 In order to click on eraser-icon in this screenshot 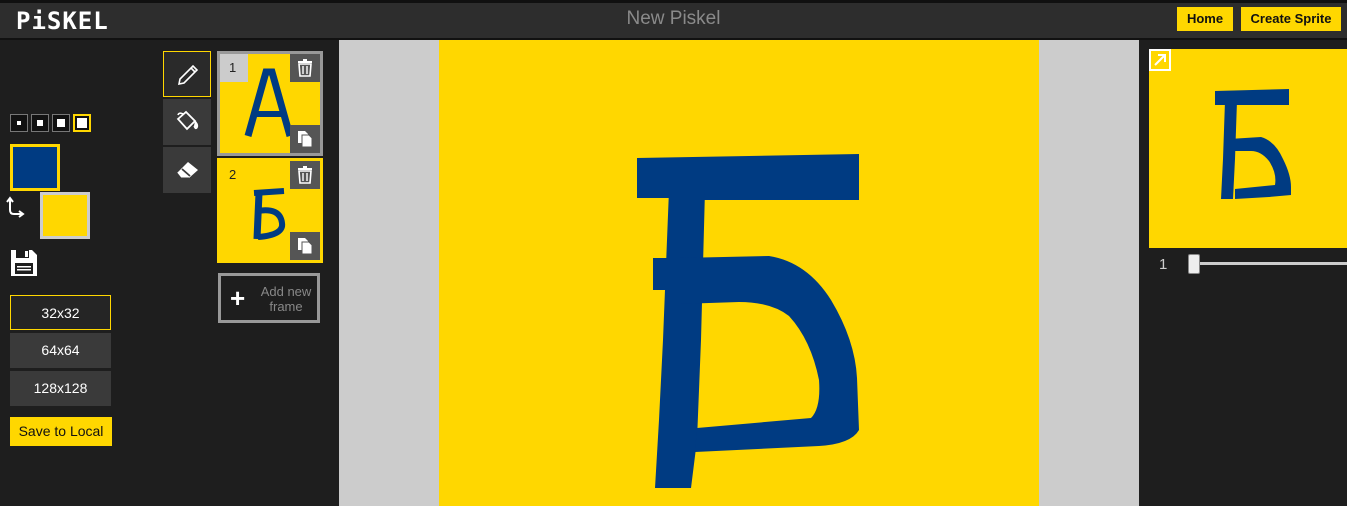, I will do `click(187, 170)`.